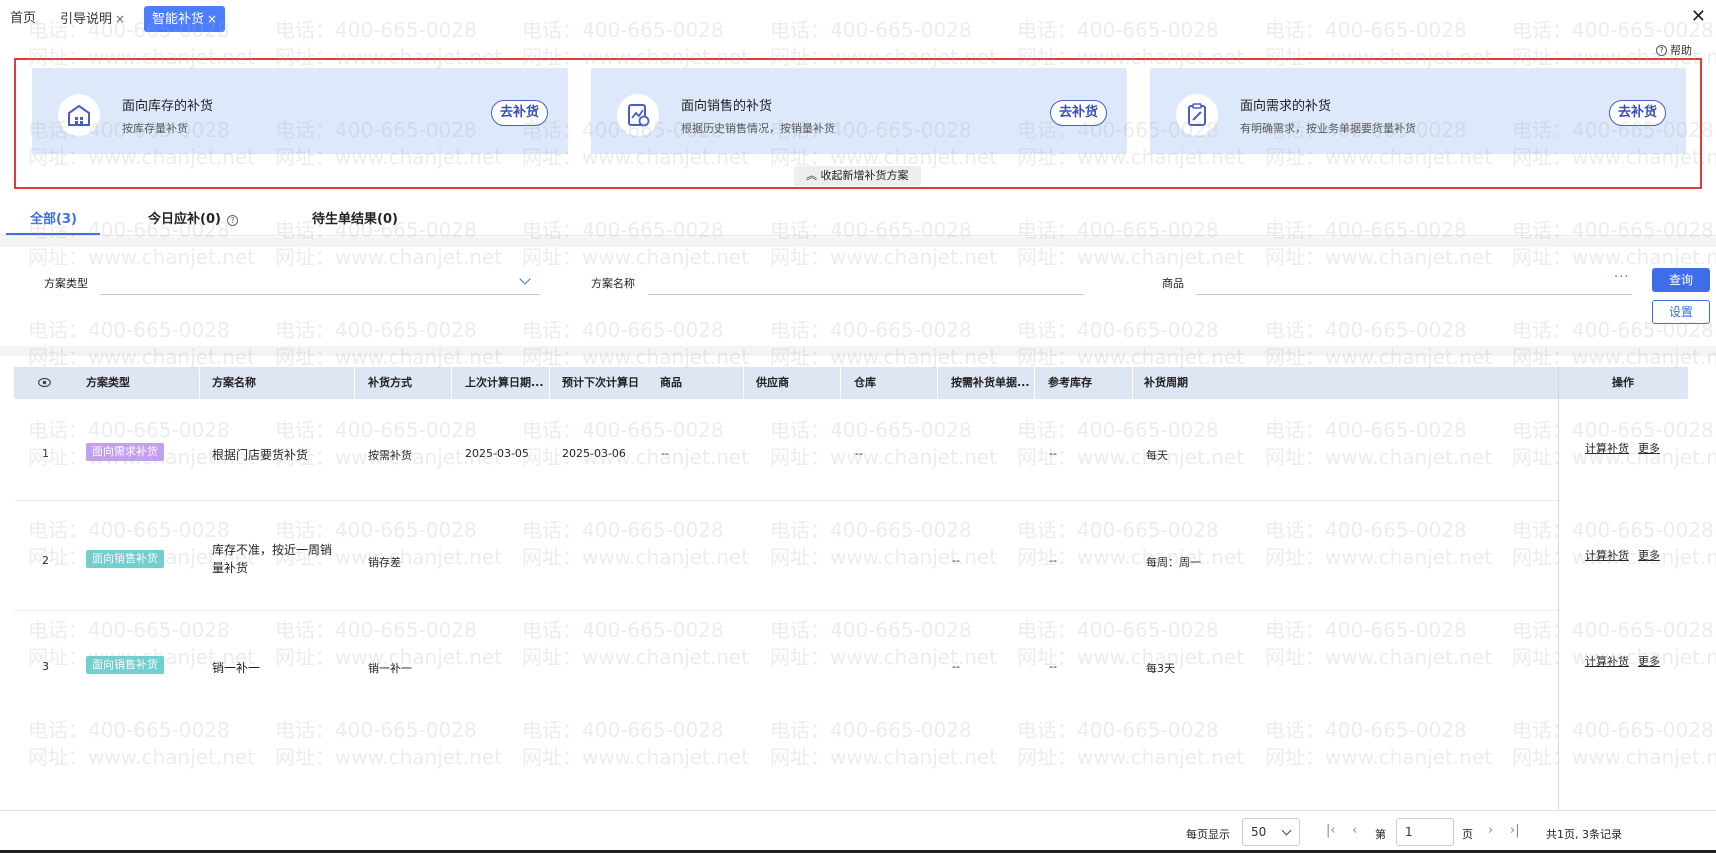 The image size is (1716, 853). I want to click on per-page-select: 50, so click(1271, 832).